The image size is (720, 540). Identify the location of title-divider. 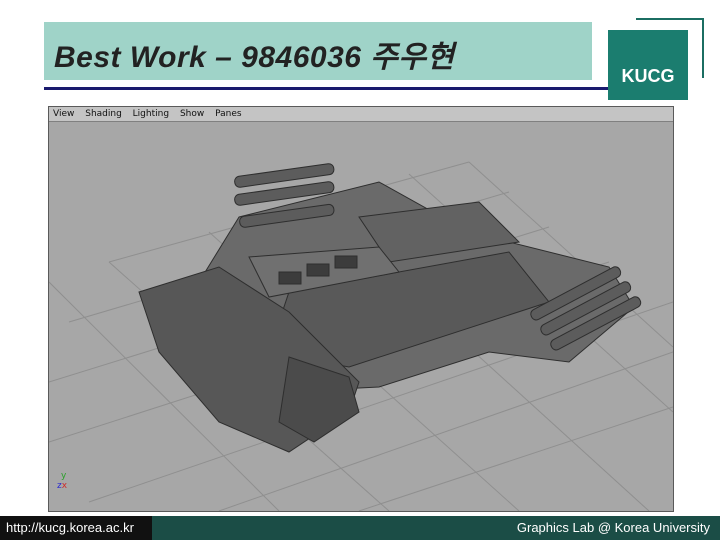
(366, 88).